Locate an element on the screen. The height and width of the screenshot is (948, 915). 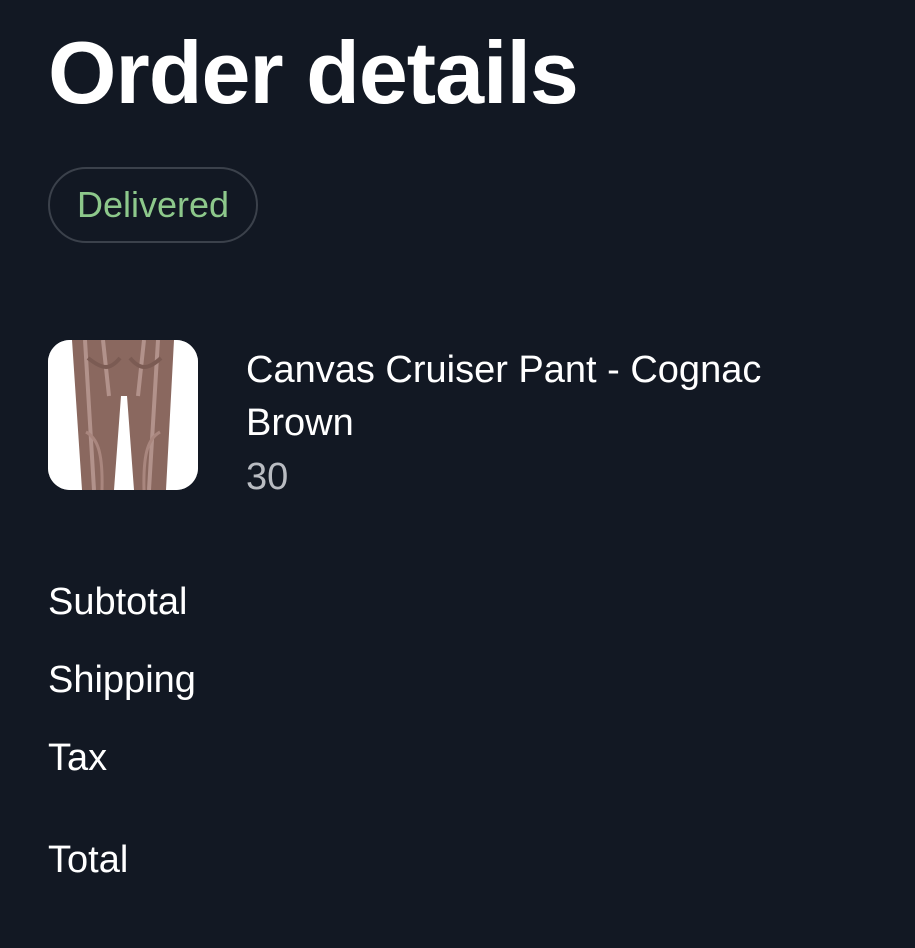
page-title: Order details is located at coordinates (313, 72).